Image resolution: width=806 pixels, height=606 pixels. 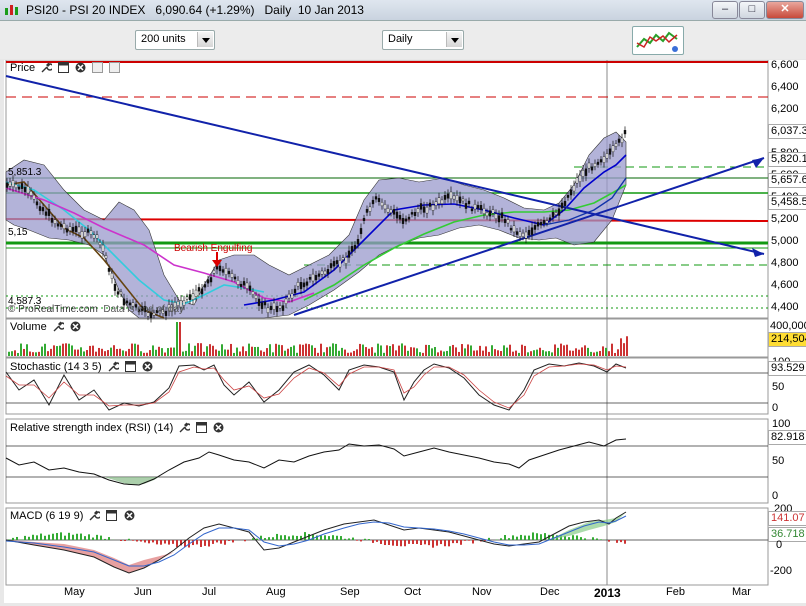 What do you see at coordinates (175, 40) in the screenshot?
I see `units-select: 200 units` at bounding box center [175, 40].